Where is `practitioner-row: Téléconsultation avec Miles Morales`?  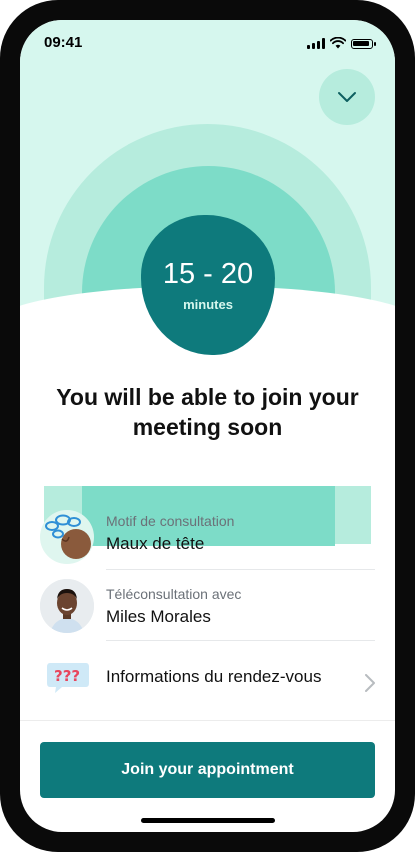 practitioner-row: Téléconsultation avec Miles Morales is located at coordinates (207, 607).